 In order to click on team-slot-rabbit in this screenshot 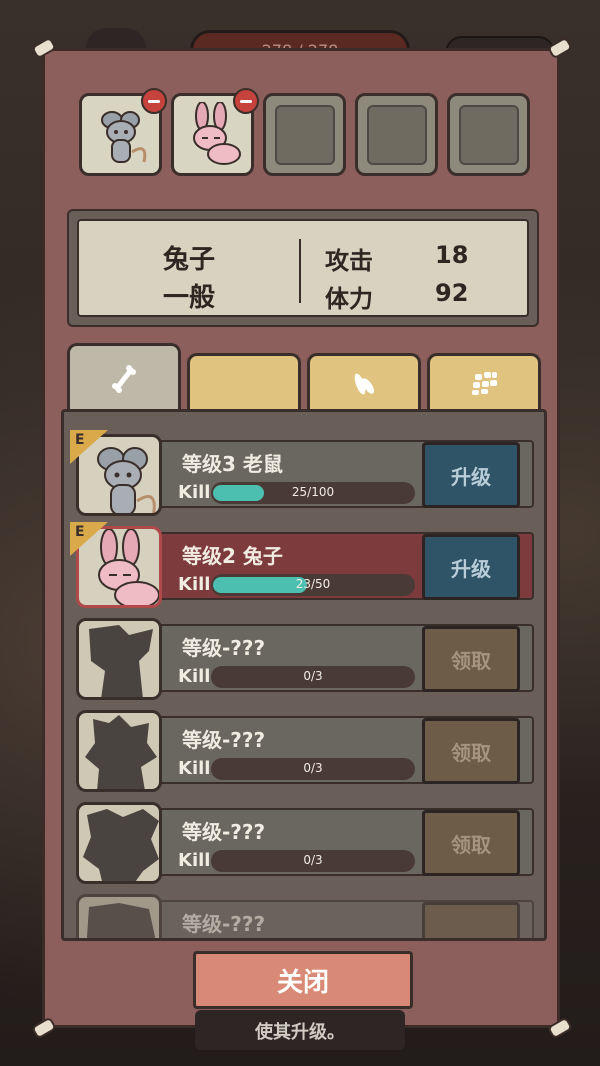, I will do `click(215, 132)`.